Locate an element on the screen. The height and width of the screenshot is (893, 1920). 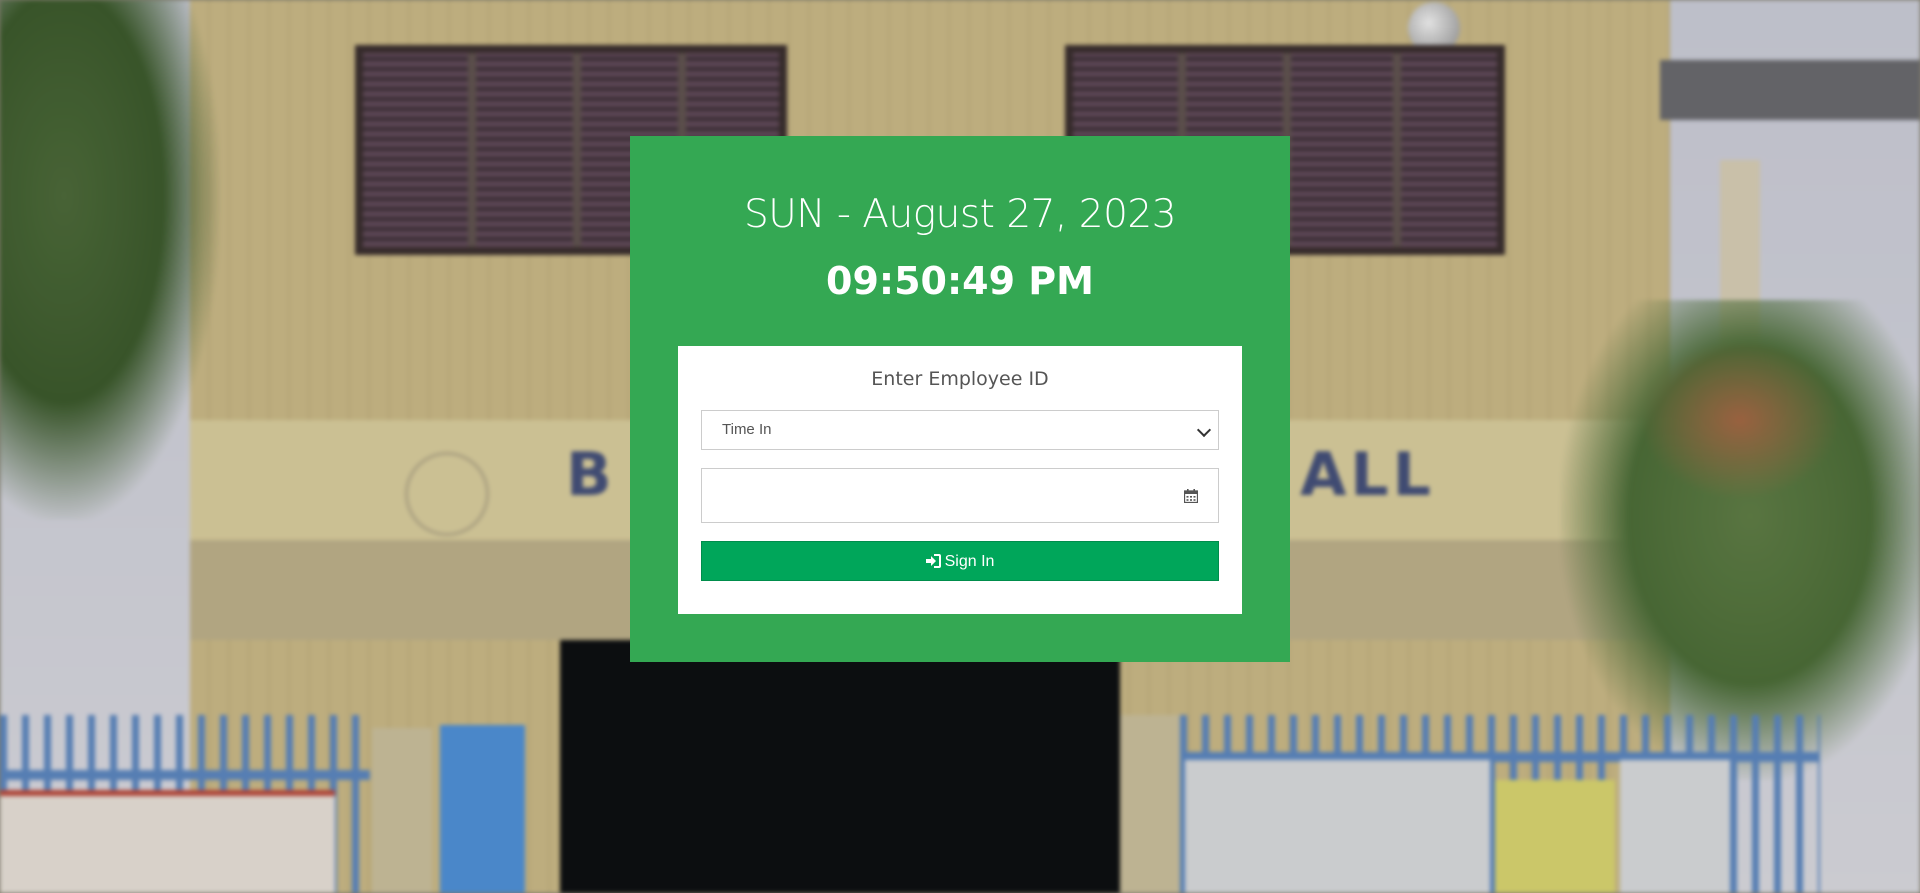
employee-id-input is located at coordinates (960, 495).